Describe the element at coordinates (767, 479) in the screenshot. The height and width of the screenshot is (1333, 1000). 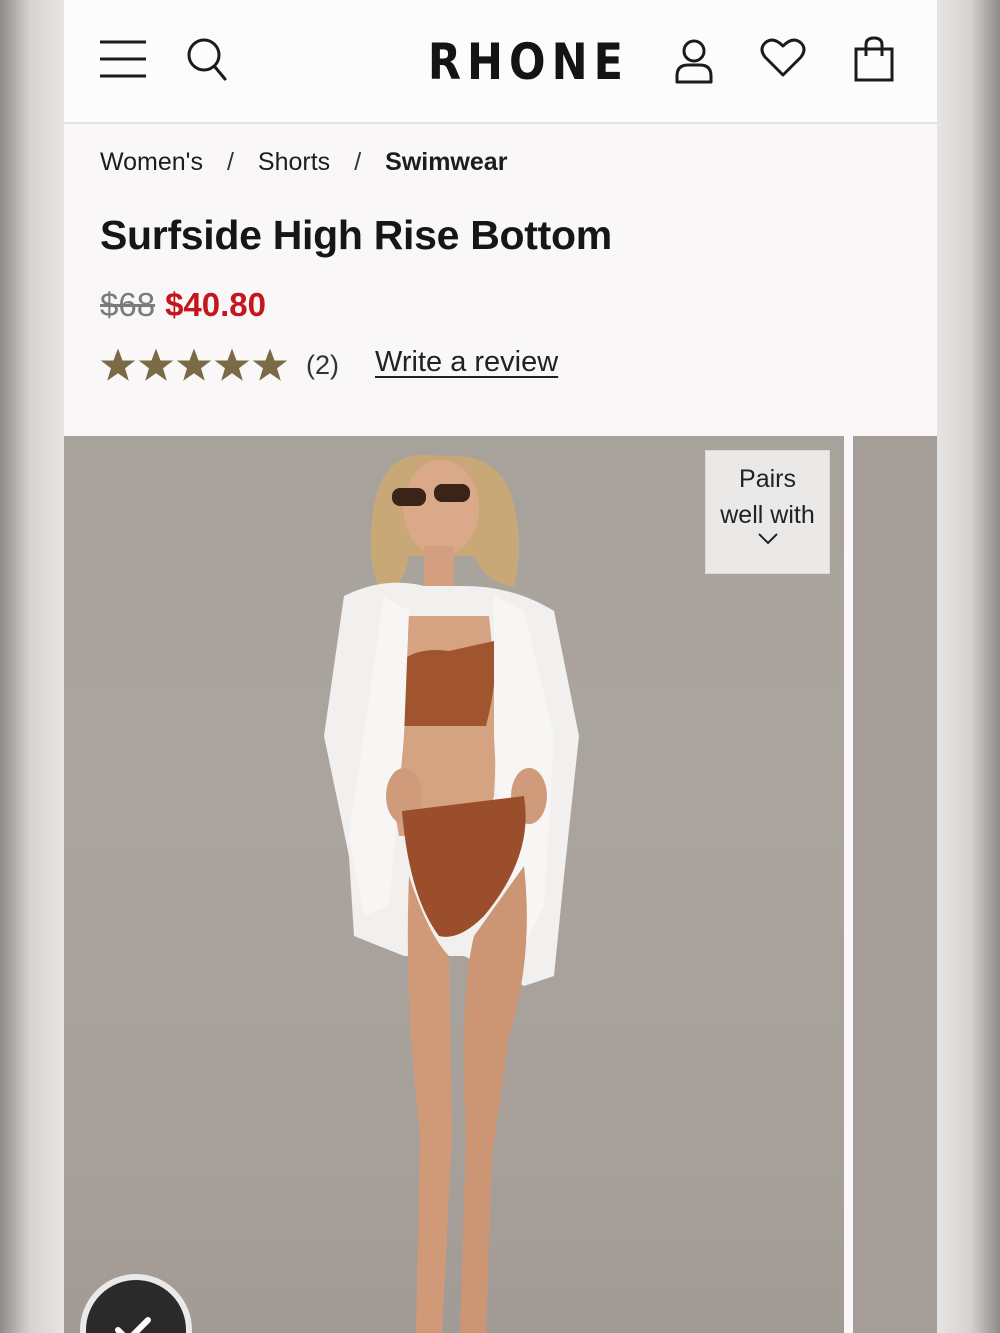
I see `pairs-label-line1: Pairs` at that location.